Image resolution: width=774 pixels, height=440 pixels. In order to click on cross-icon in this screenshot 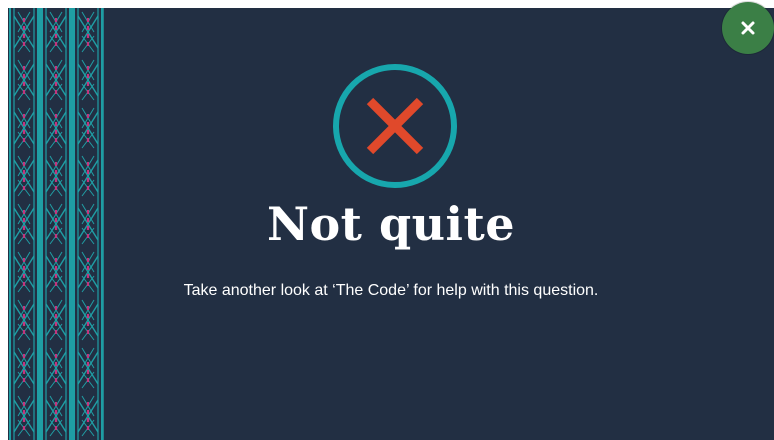, I will do `click(395, 126)`.